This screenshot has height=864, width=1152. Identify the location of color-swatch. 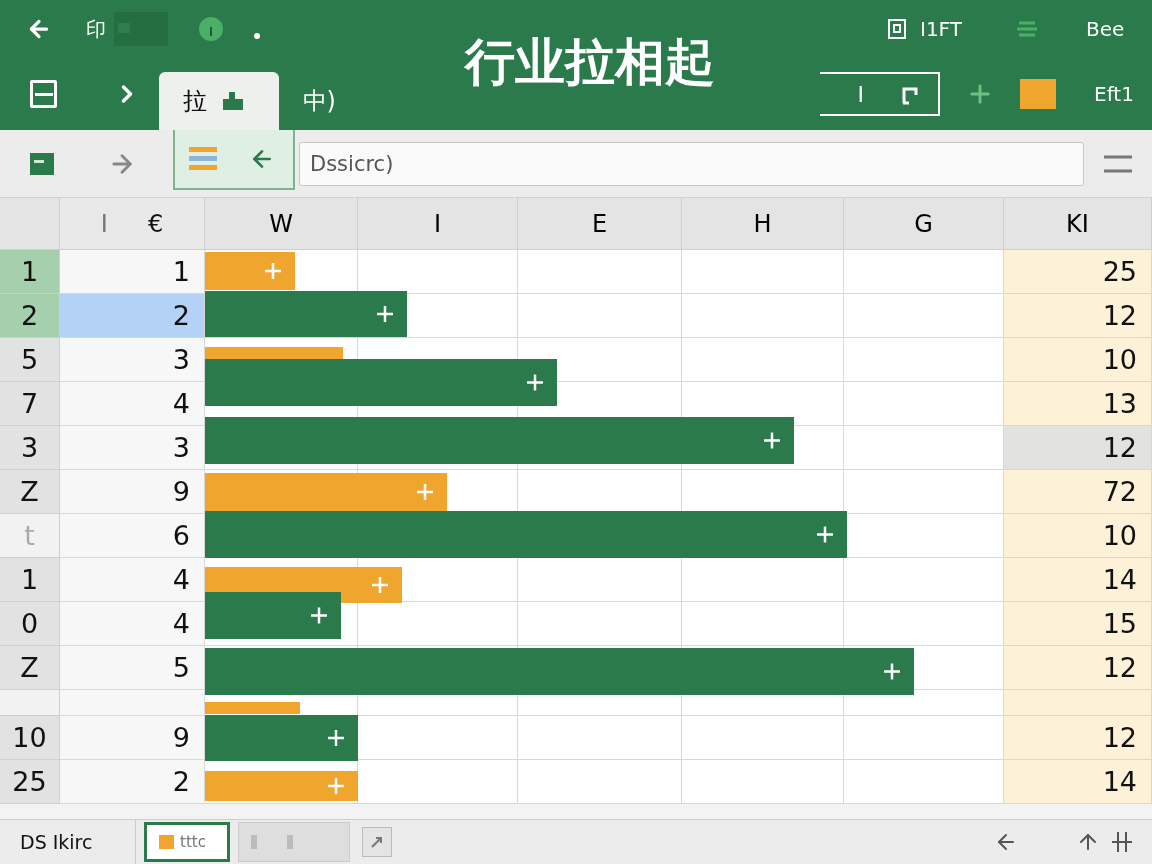
(1038, 94).